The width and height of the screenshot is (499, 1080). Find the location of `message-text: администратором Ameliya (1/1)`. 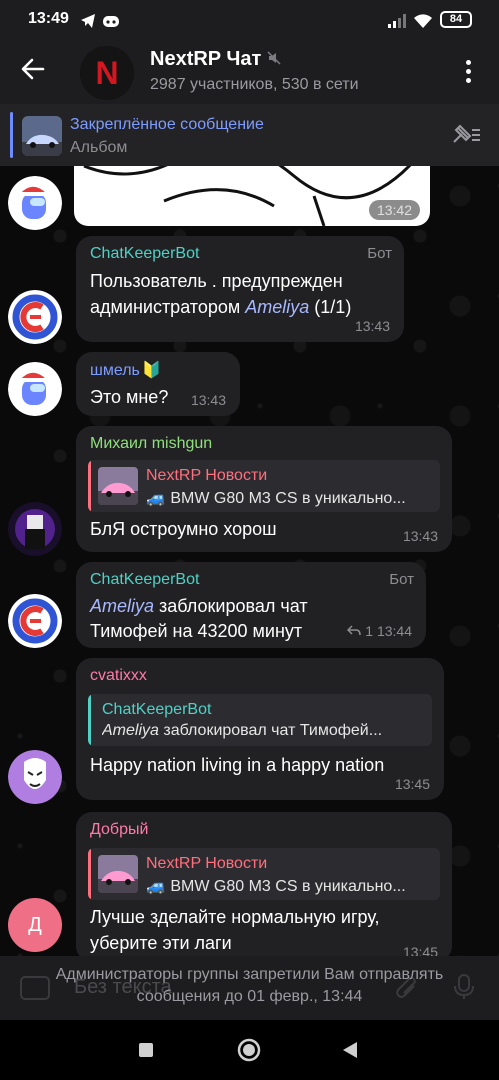

message-text: администратором Ameliya (1/1) is located at coordinates (221, 307).